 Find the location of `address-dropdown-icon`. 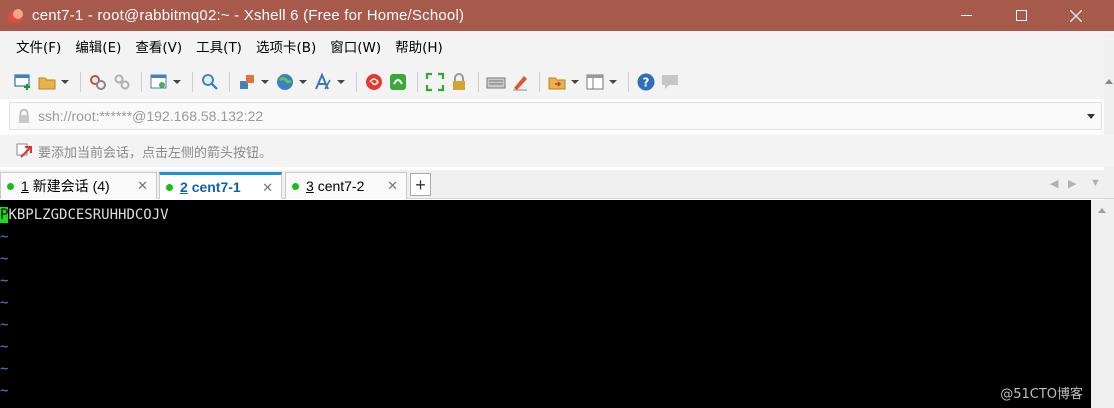

address-dropdown-icon is located at coordinates (1091, 116).